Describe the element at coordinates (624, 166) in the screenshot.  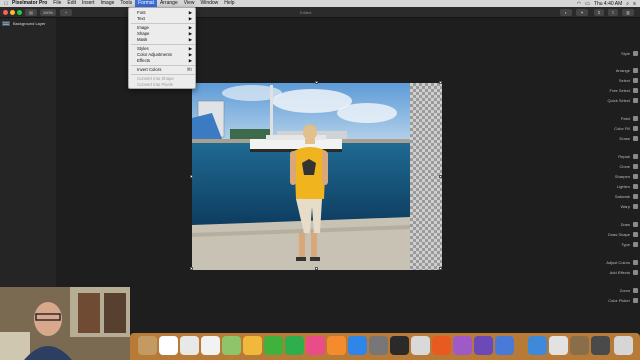
I see `tool-label: Clone` at that location.